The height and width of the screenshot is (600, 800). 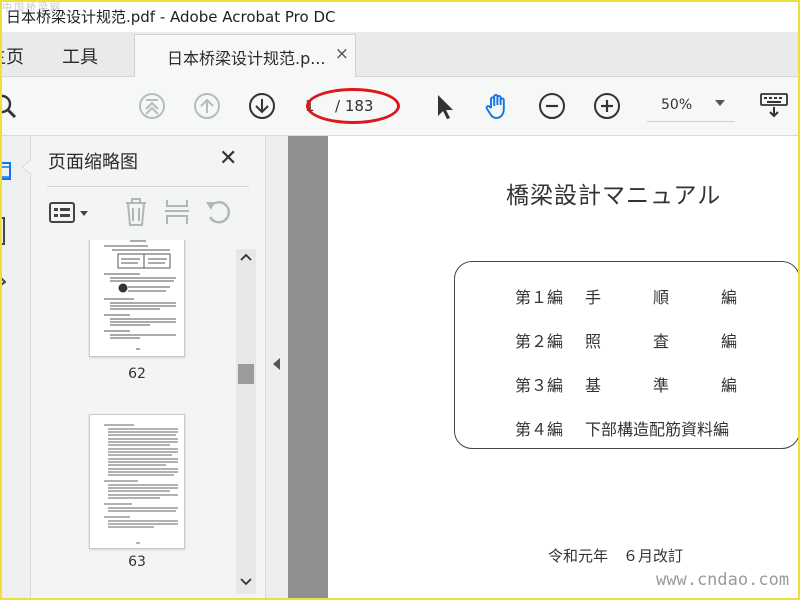 What do you see at coordinates (400, 106) in the screenshot?
I see `toolbar: / 183 50%` at bounding box center [400, 106].